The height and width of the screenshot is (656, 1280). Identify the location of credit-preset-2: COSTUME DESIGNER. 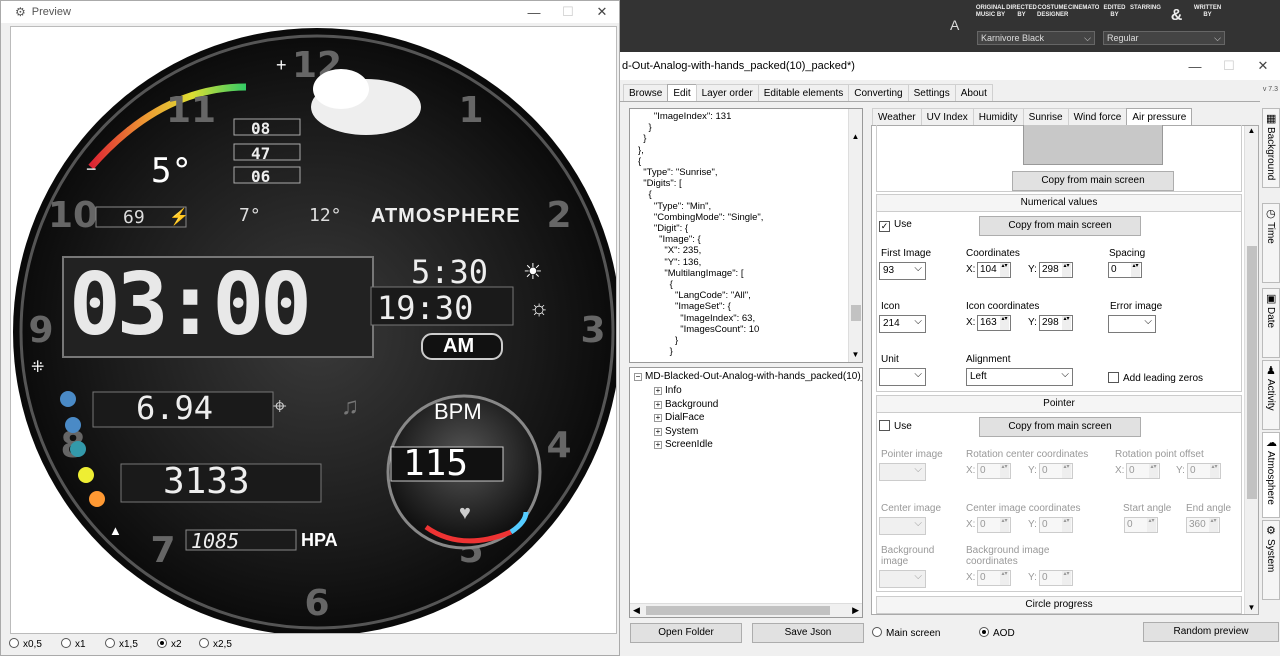
(1052, 16).